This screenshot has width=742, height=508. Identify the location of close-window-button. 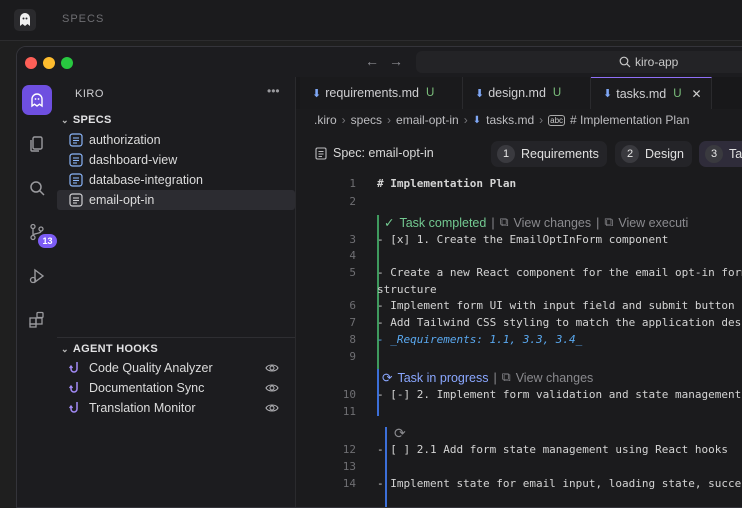
(31, 63).